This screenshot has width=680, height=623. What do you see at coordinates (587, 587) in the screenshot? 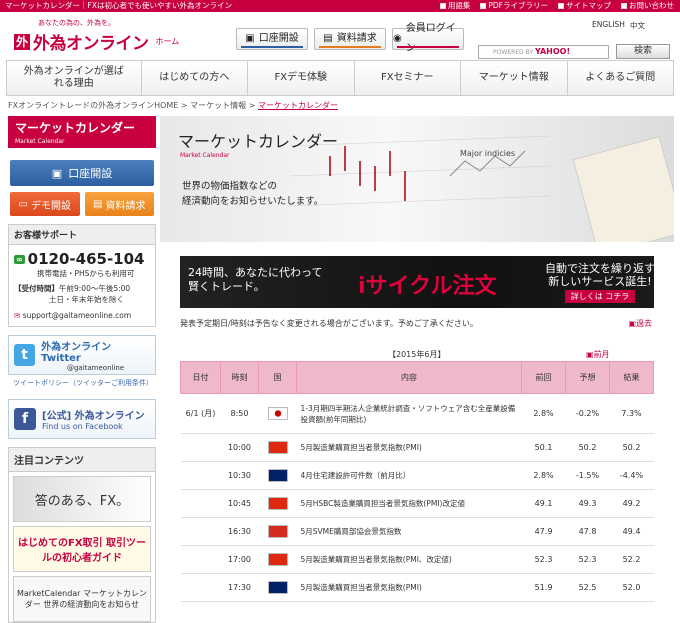
I see `forecast-cell: 52.5` at bounding box center [587, 587].